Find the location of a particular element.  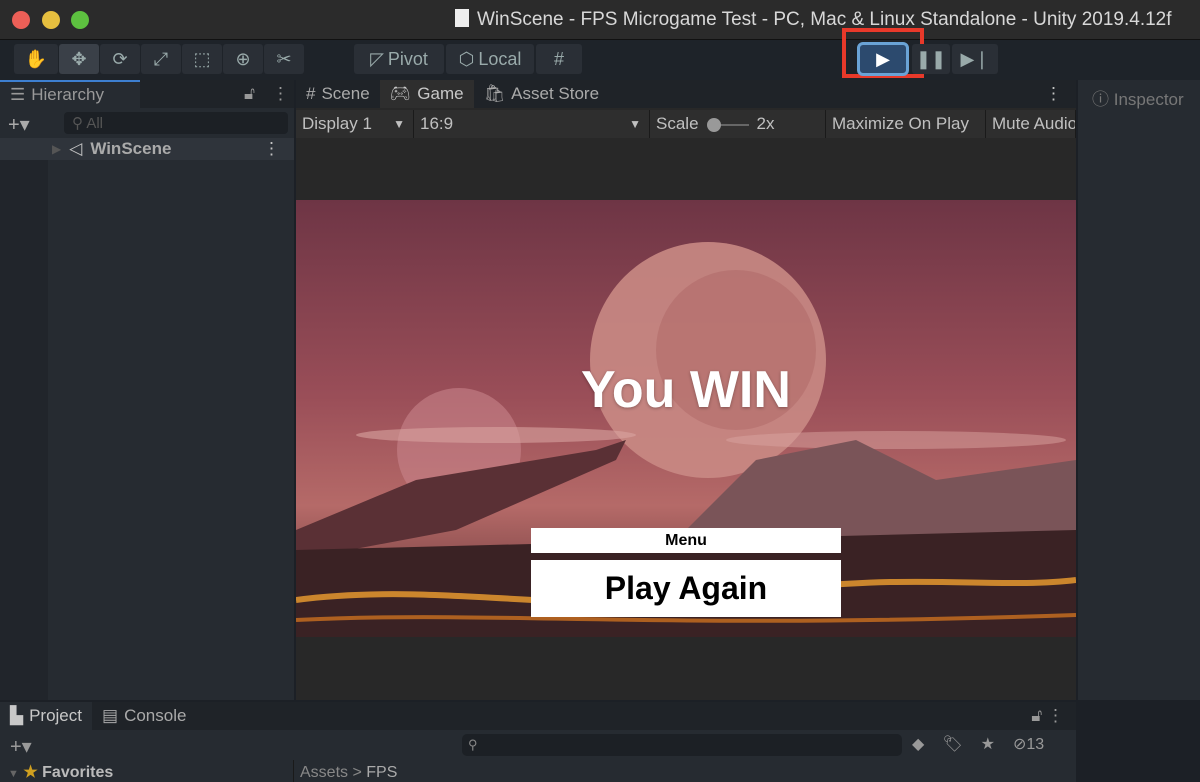

breadcrumb-assets: Assets is located at coordinates (324, 772).